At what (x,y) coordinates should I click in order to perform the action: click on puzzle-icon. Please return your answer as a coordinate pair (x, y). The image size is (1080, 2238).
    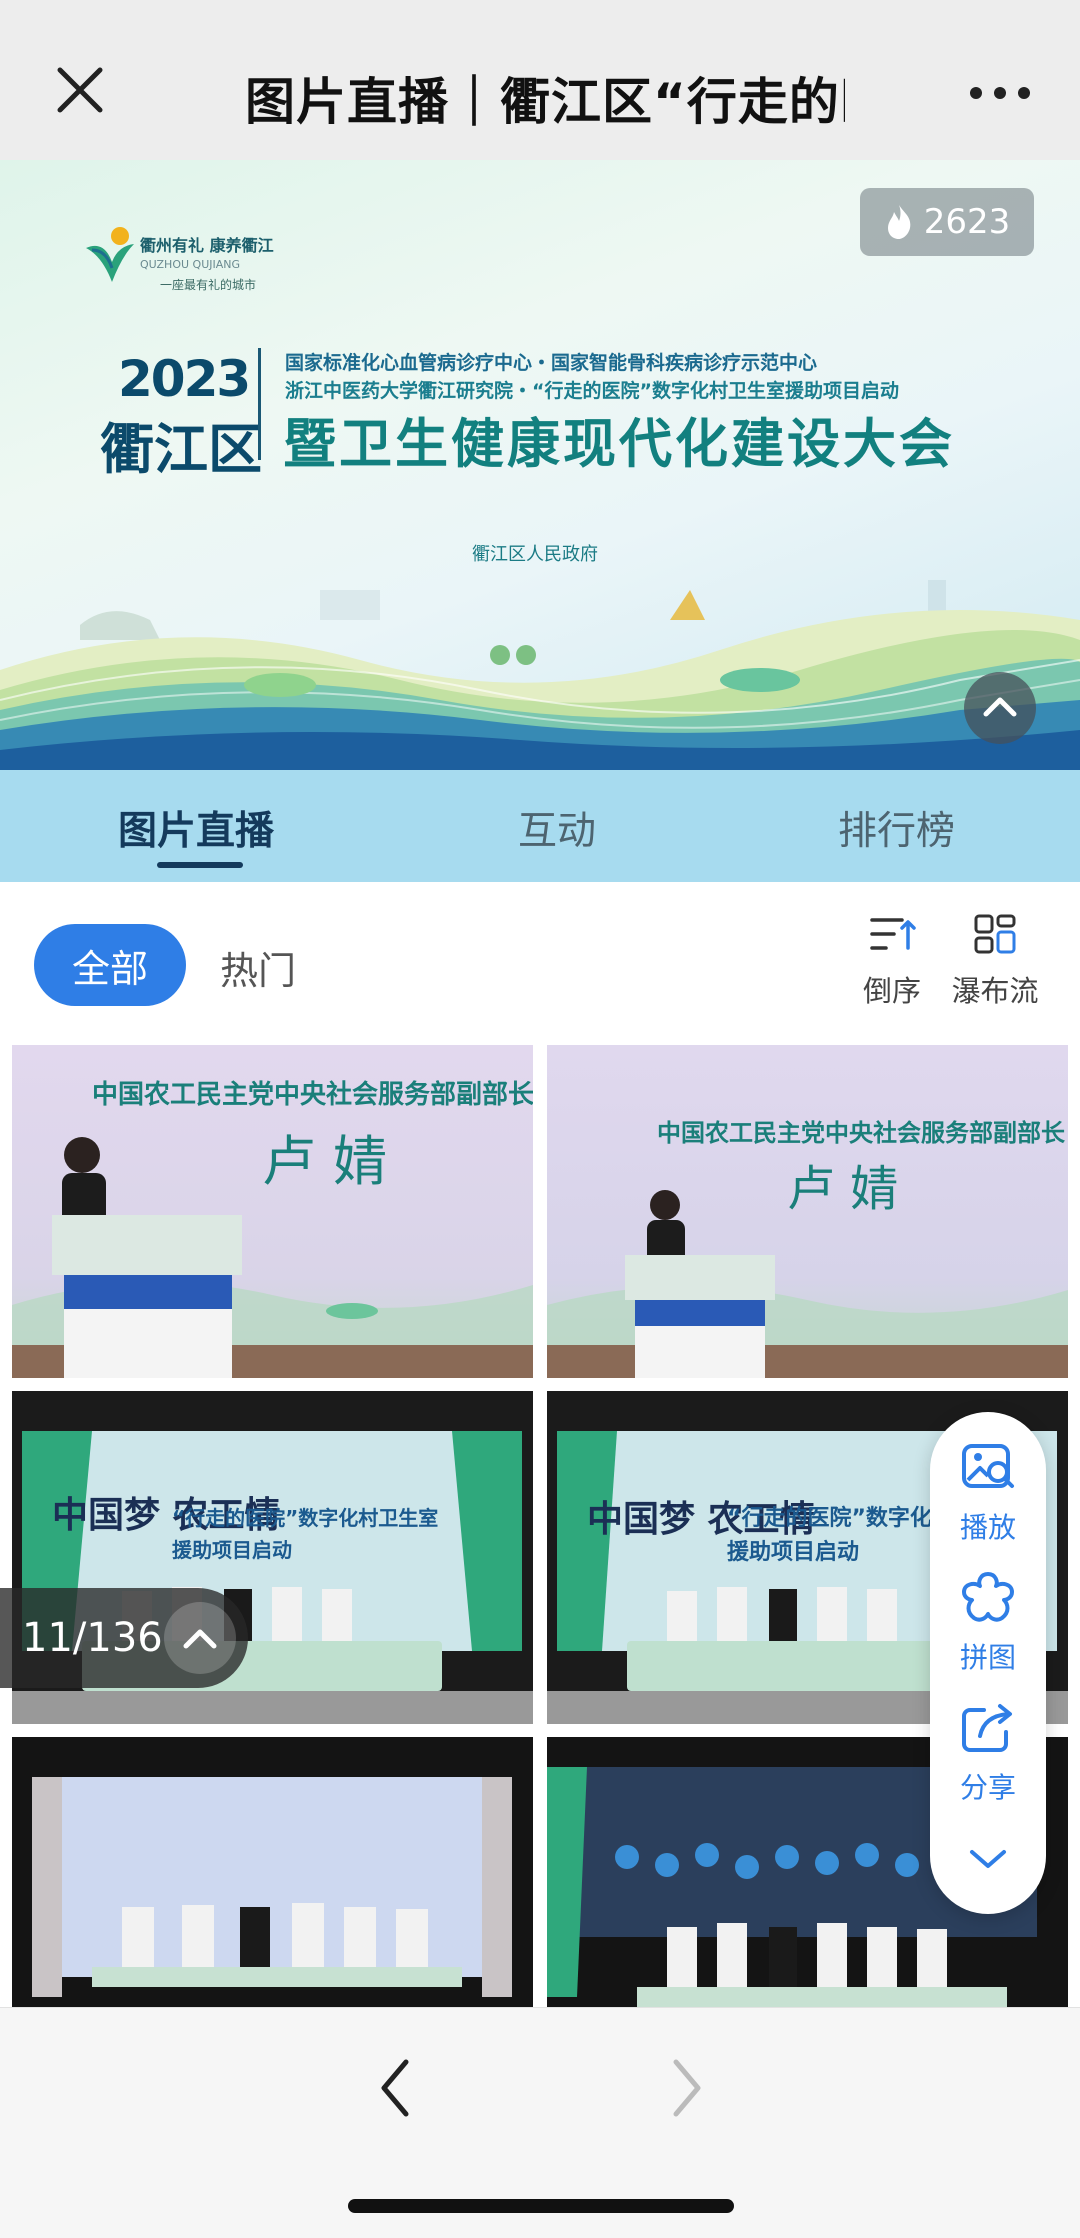
    Looking at the image, I should click on (988, 1597).